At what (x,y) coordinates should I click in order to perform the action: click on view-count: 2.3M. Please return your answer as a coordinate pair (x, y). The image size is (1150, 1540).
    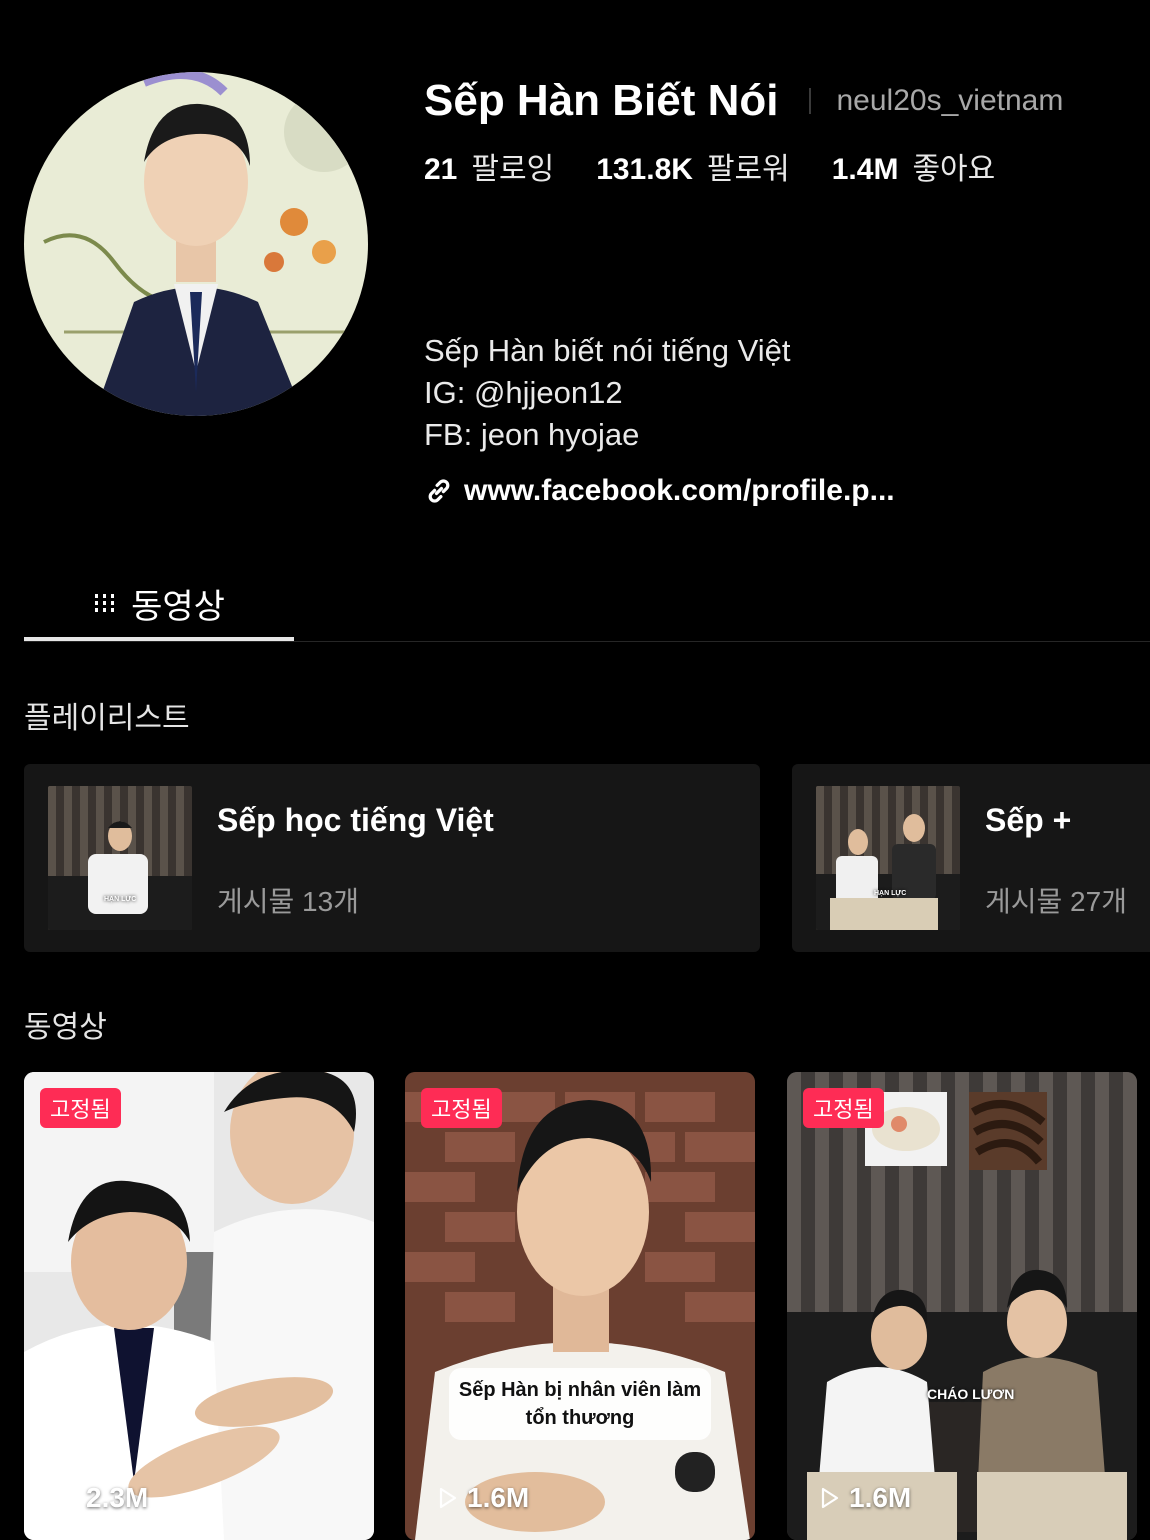
    Looking at the image, I should click on (101, 1498).